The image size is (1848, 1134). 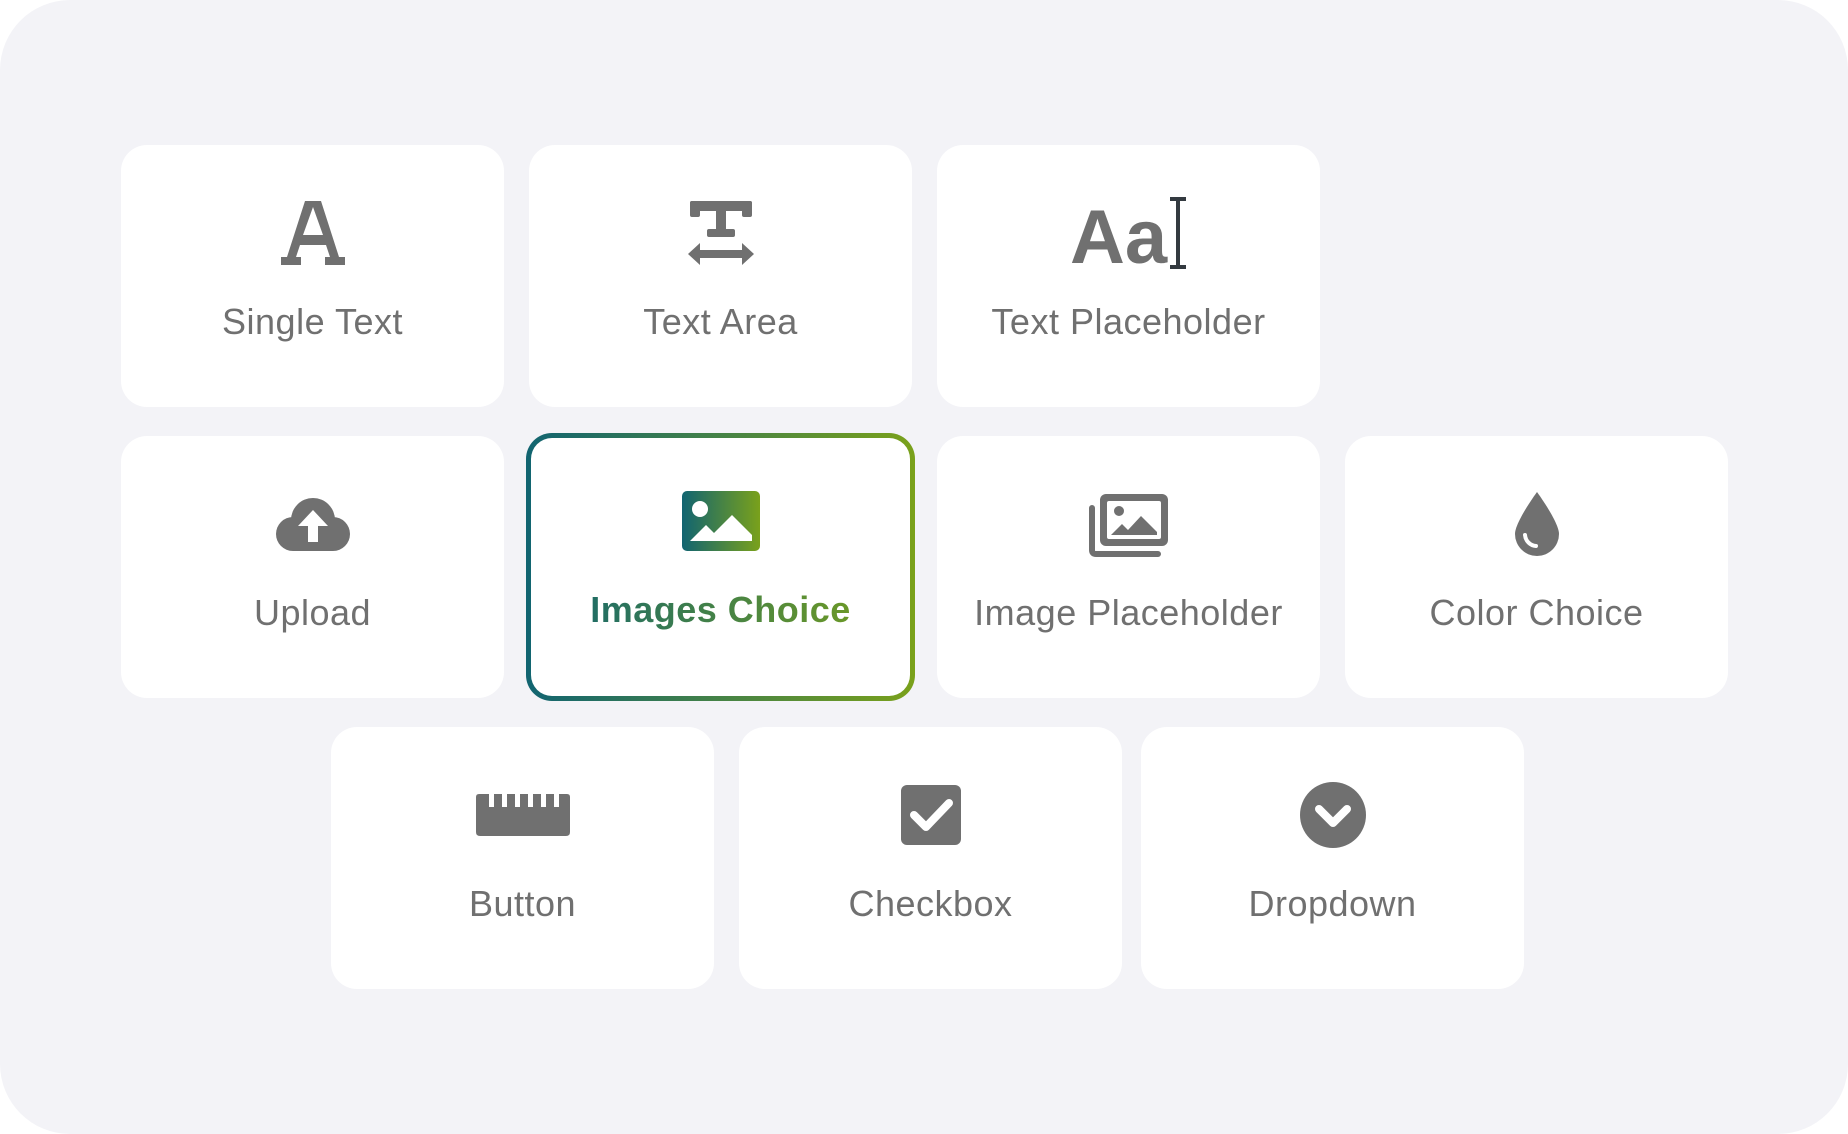 I want to click on widget-card-upload: Upload, so click(x=312, y=567).